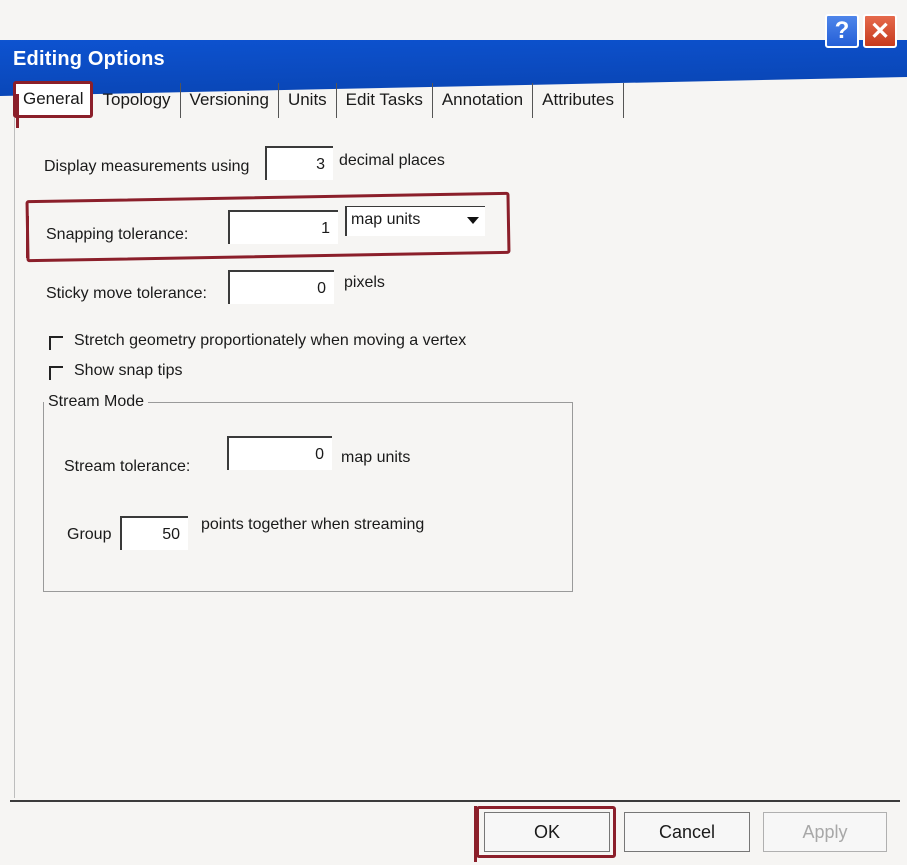 The image size is (907, 865). Describe the element at coordinates (546, 832) in the screenshot. I see `ok-highlight-box` at that location.